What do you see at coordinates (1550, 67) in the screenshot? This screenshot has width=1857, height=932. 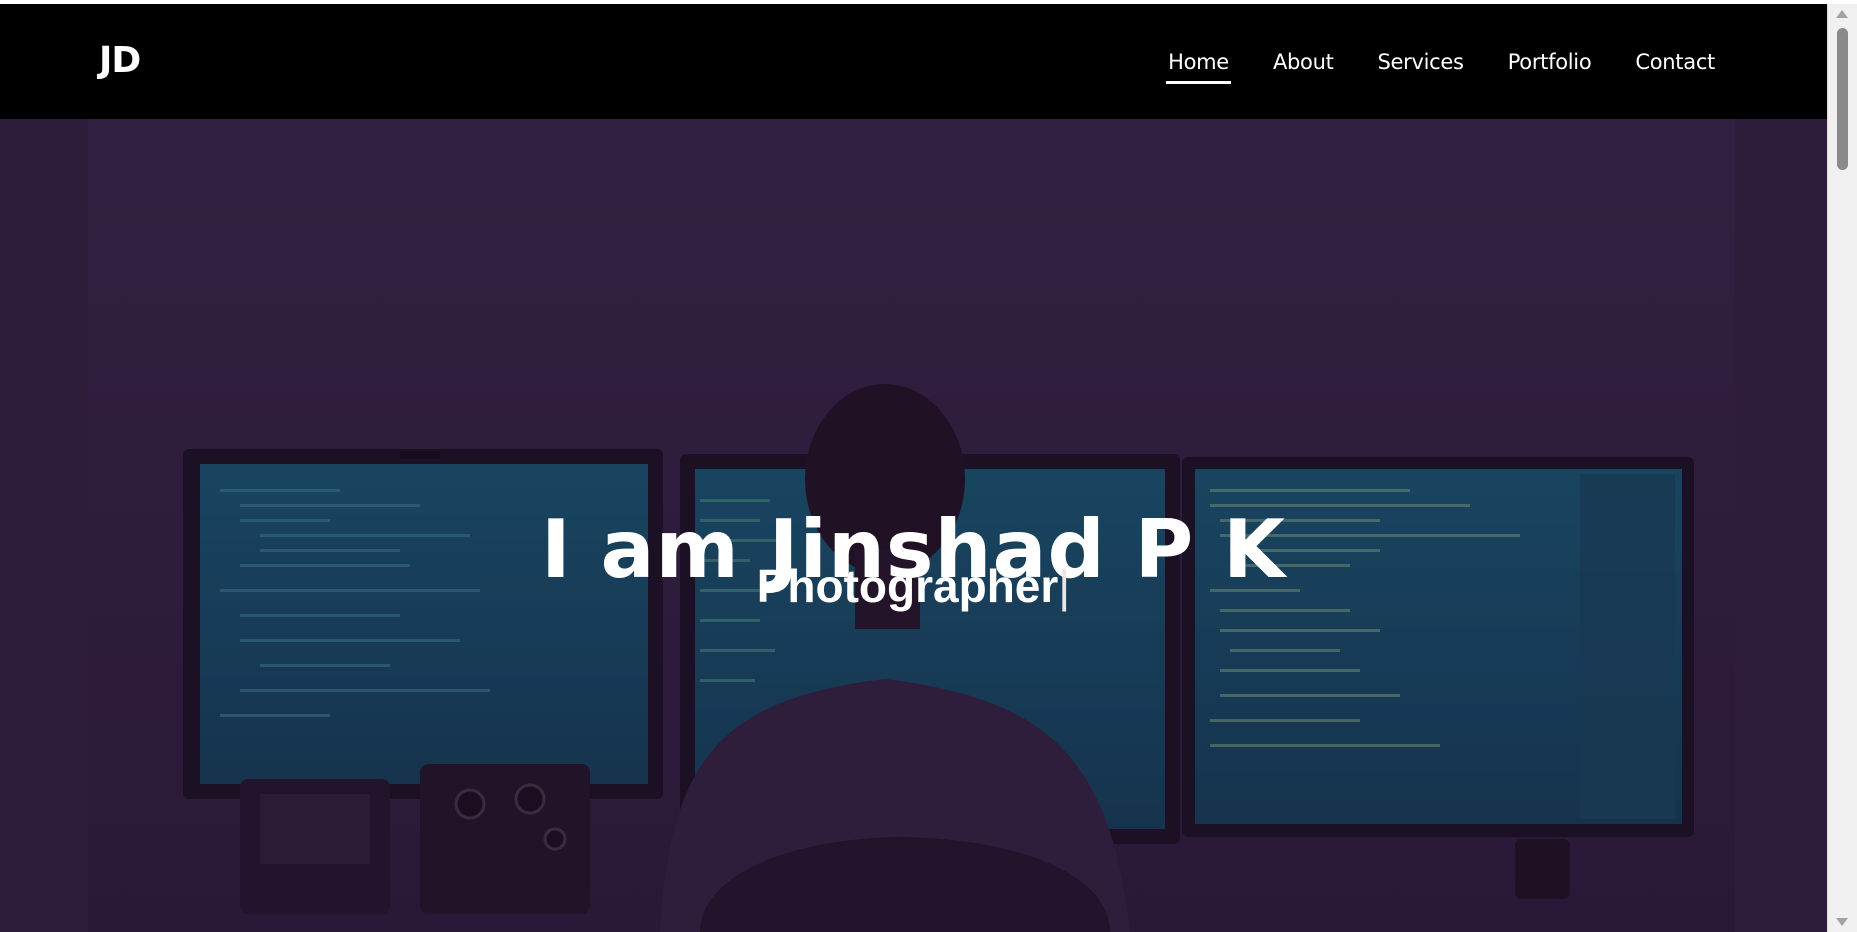 I see `nav-link-portfolio: Portfolio` at bounding box center [1550, 67].